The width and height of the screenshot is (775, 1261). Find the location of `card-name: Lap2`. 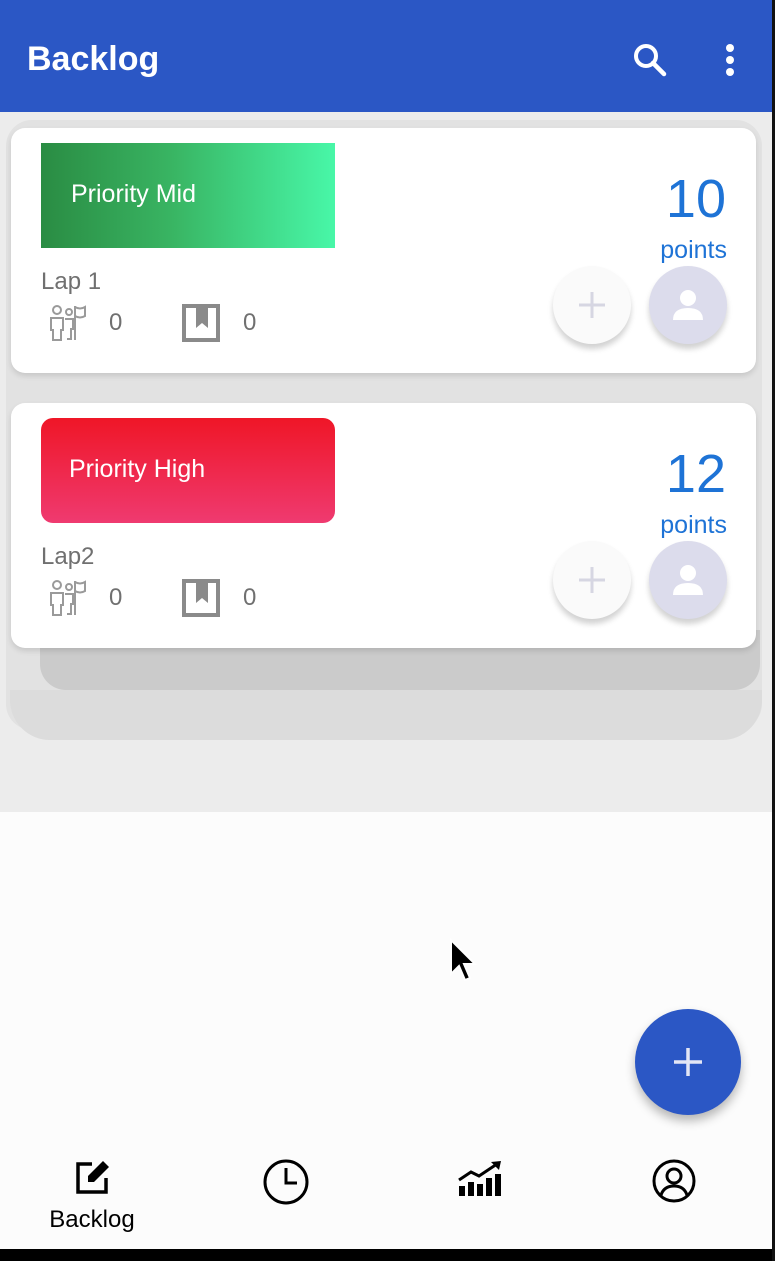

card-name: Lap2 is located at coordinates (68, 556).